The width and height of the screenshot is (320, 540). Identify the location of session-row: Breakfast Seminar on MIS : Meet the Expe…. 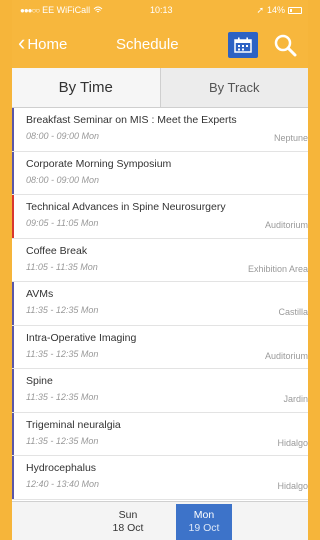
(160, 130).